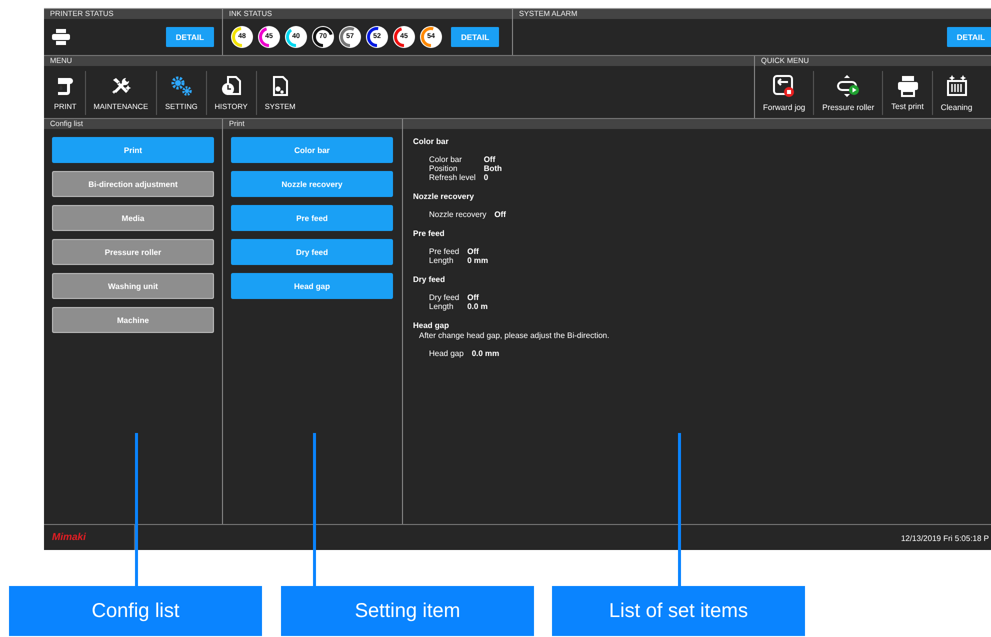 The height and width of the screenshot is (637, 991). Describe the element at coordinates (312, 218) in the screenshot. I see `print-option-button: Pre feed` at that location.